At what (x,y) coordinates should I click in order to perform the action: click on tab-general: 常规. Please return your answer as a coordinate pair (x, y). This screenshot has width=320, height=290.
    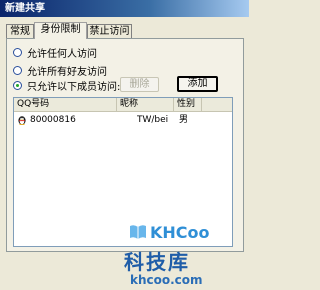
    Looking at the image, I should click on (20, 31).